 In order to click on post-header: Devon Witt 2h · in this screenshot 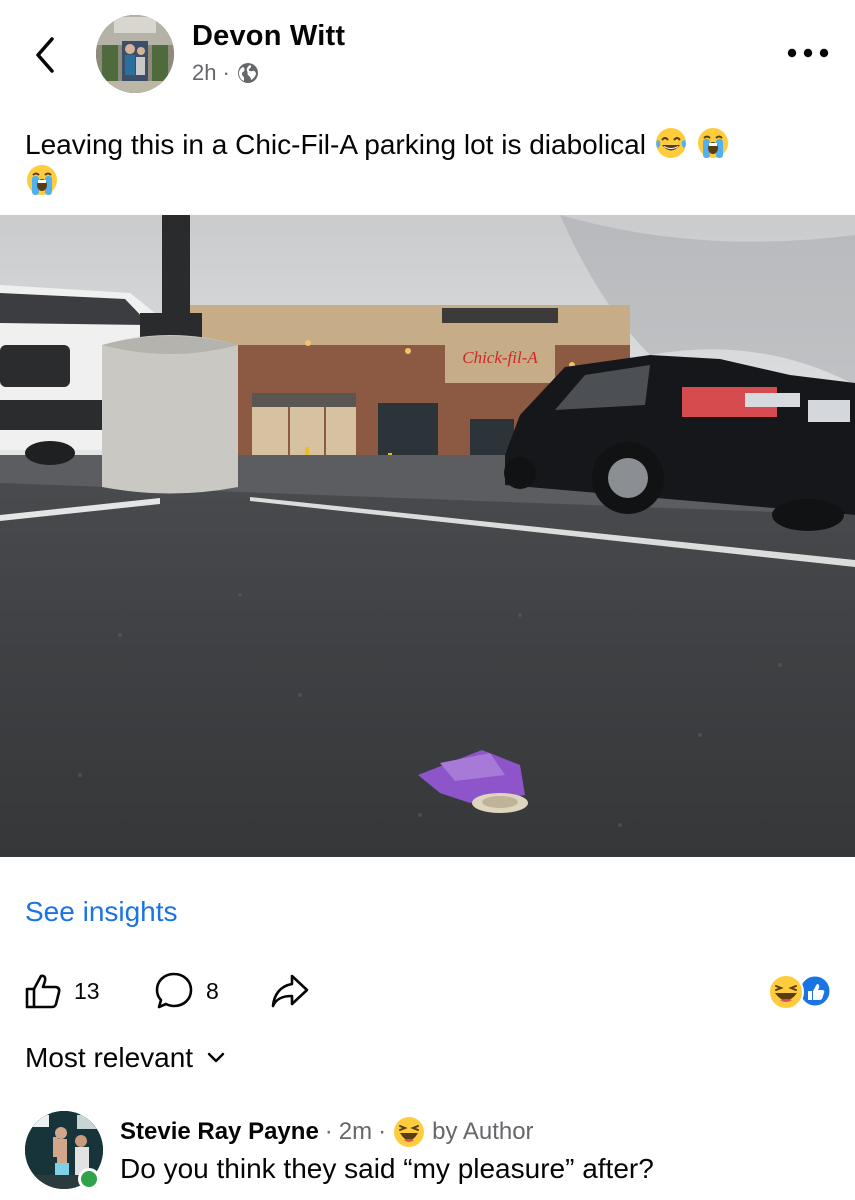, I will do `click(427, 55)`.